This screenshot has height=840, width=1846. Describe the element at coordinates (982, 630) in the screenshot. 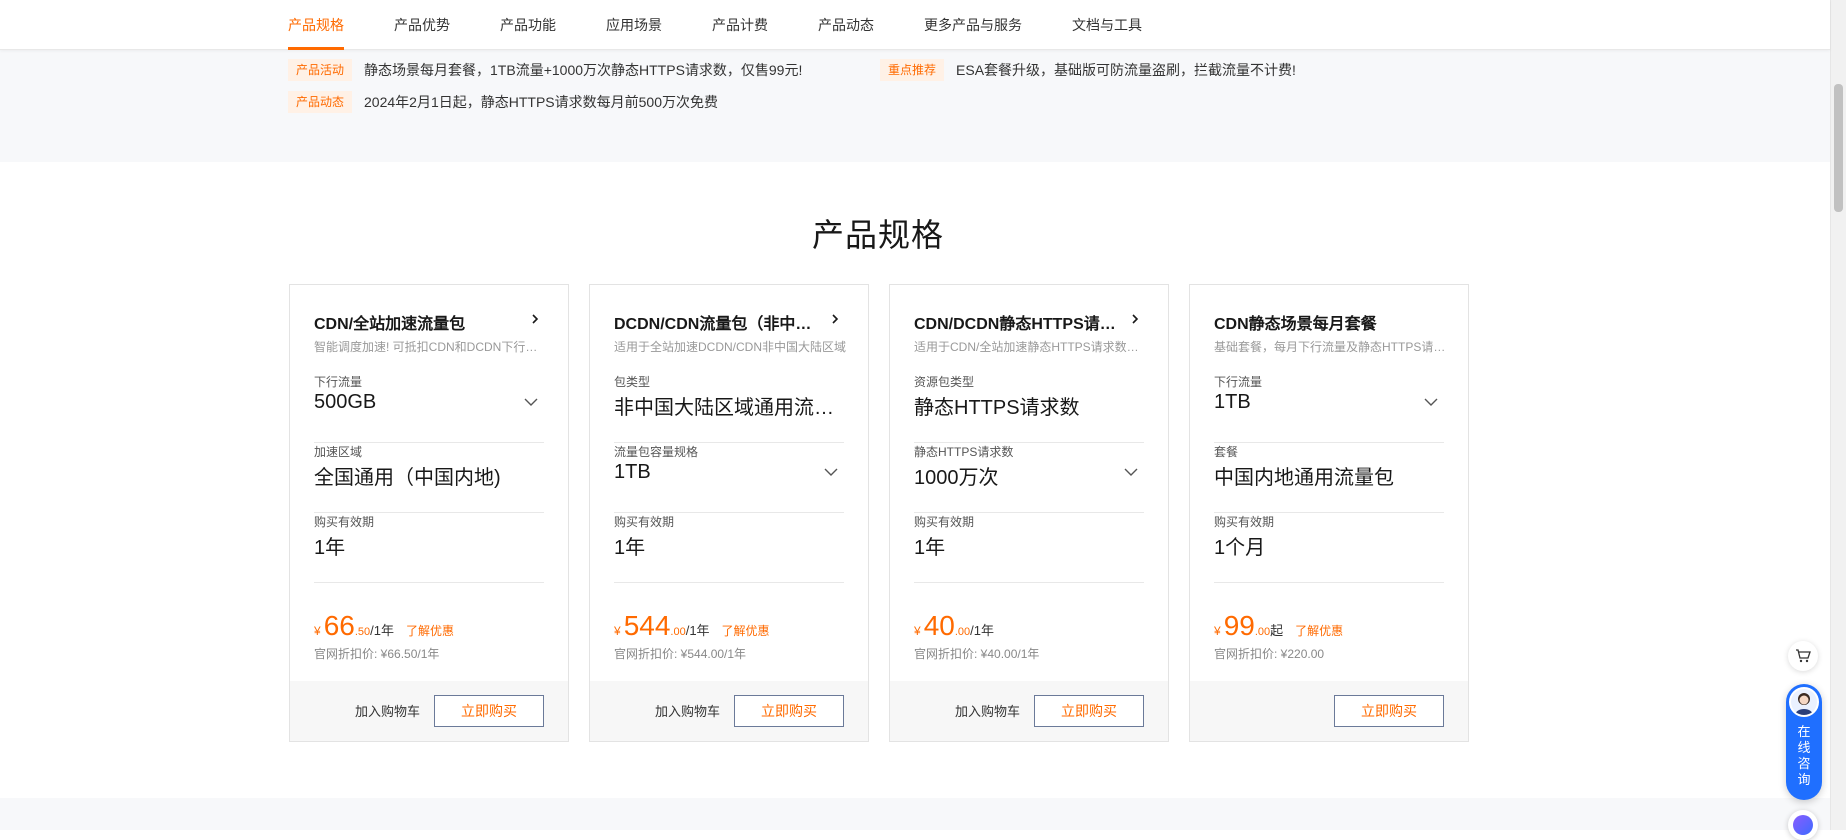

I see `price-unit: /1年` at that location.